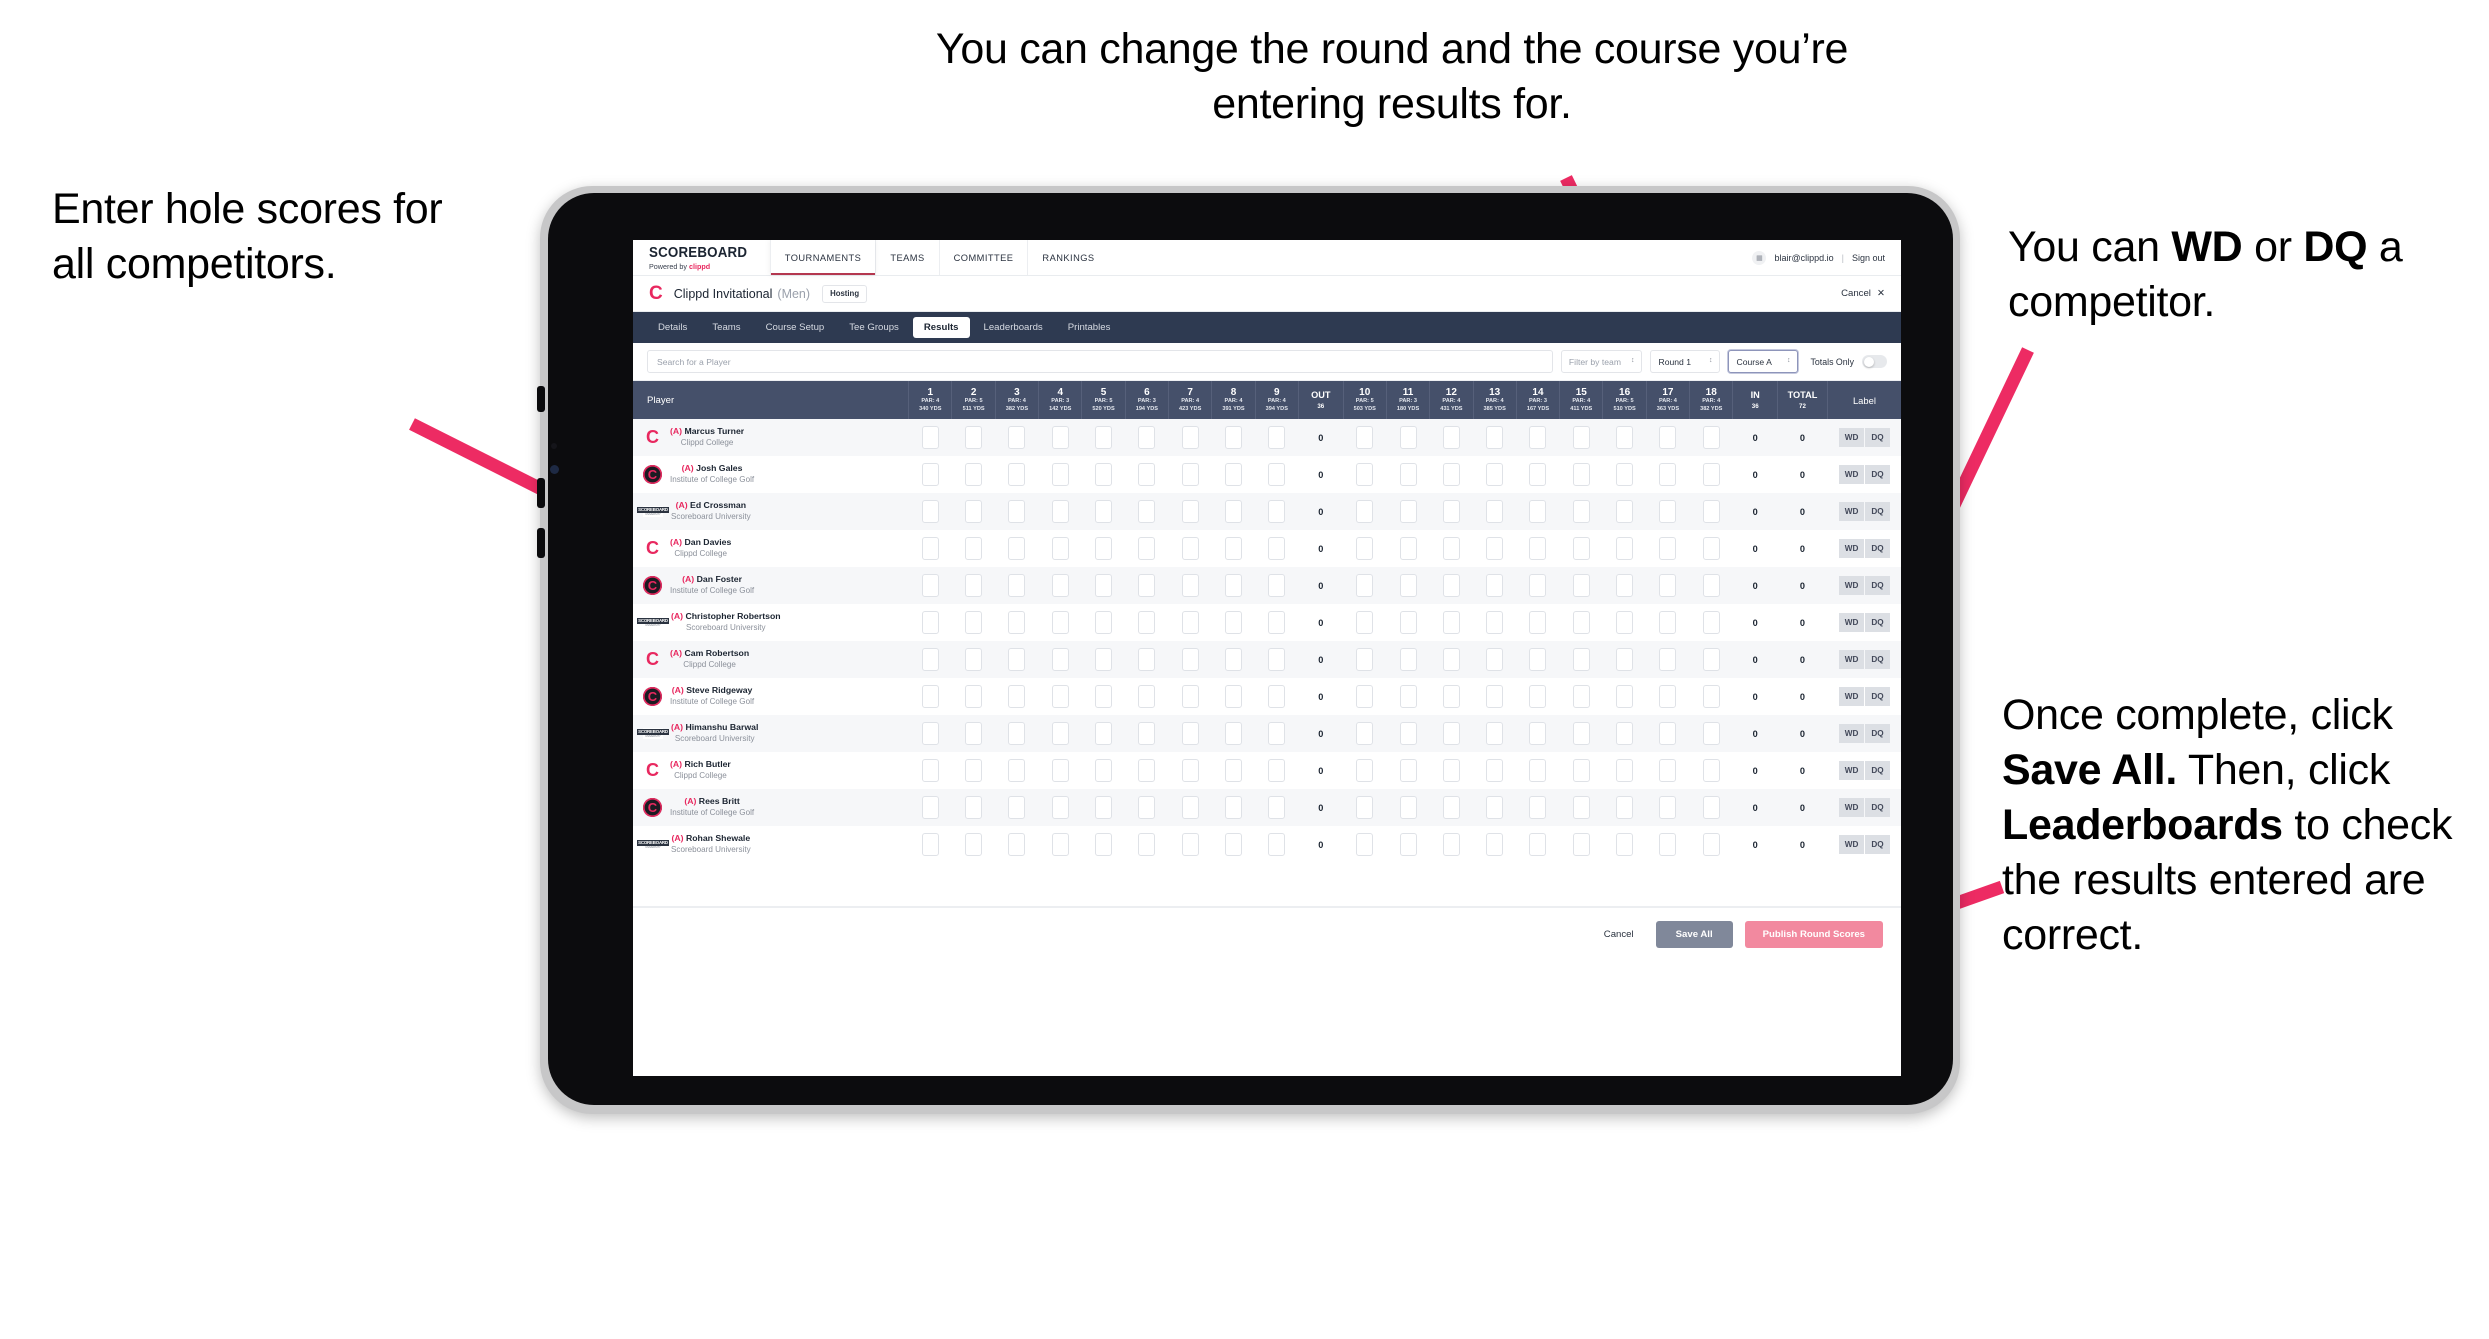 The image size is (2489, 1339). What do you see at coordinates (1089, 327) in the screenshot?
I see `subnav-item-printables: Printables` at bounding box center [1089, 327].